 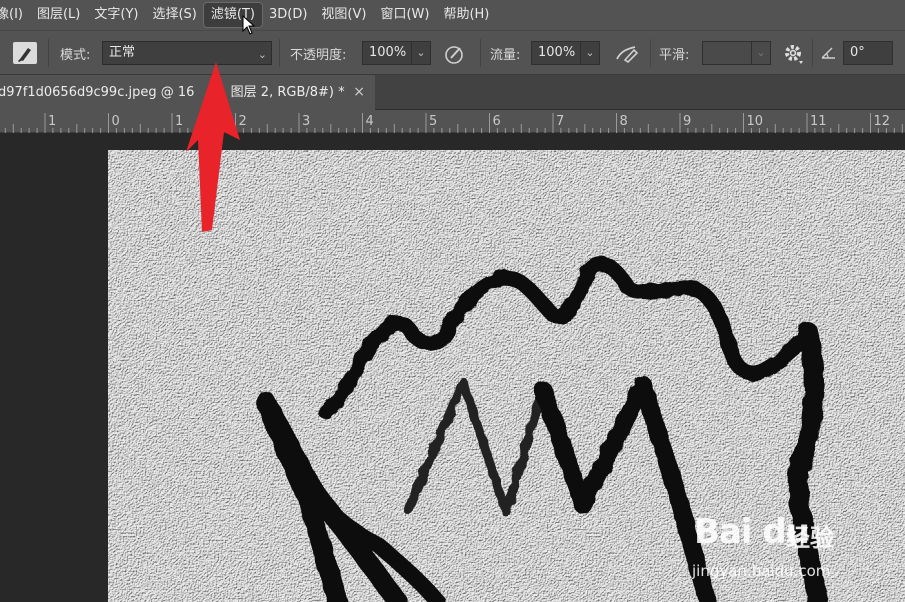 What do you see at coordinates (794, 56) in the screenshot?
I see `gear-icon` at bounding box center [794, 56].